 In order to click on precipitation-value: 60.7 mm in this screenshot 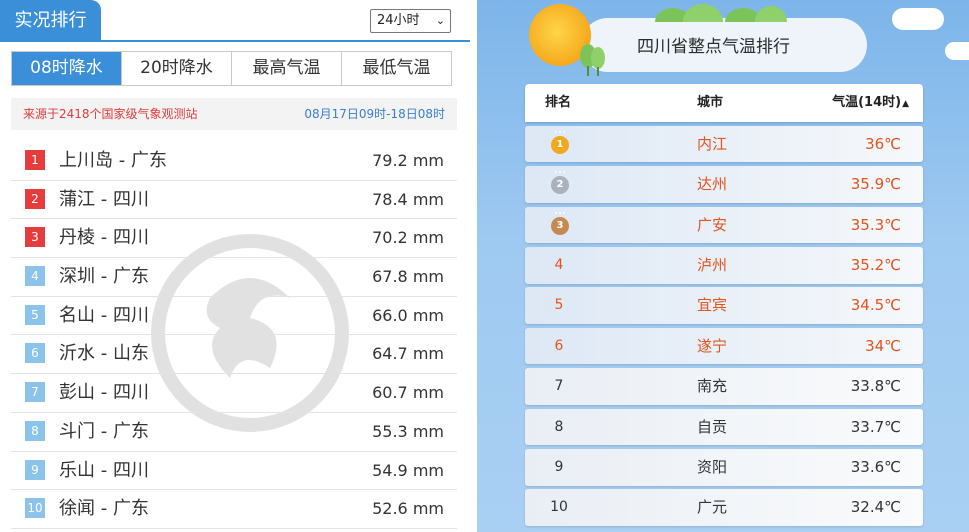, I will do `click(408, 393)`.